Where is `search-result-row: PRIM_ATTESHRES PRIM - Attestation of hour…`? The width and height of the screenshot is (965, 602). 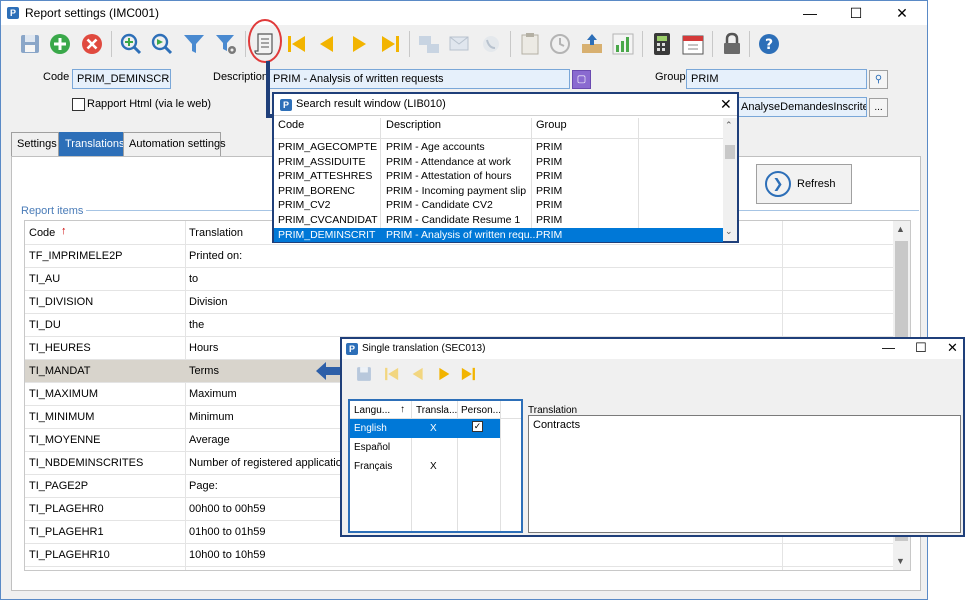 search-result-row: PRIM_ATTESHRES PRIM - Attestation of hour… is located at coordinates (498, 176).